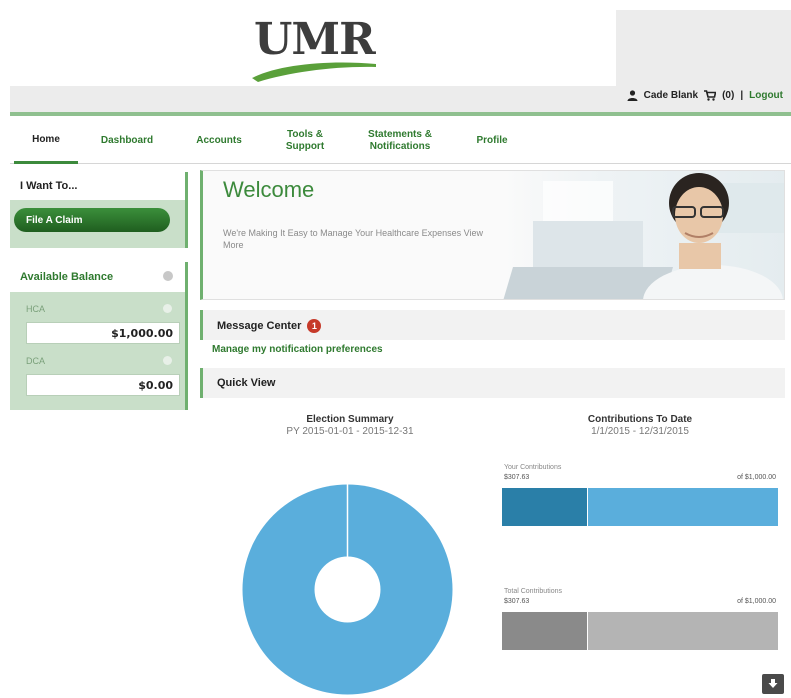 This screenshot has height=698, width=791. I want to click on cart-count: (0), so click(728, 95).